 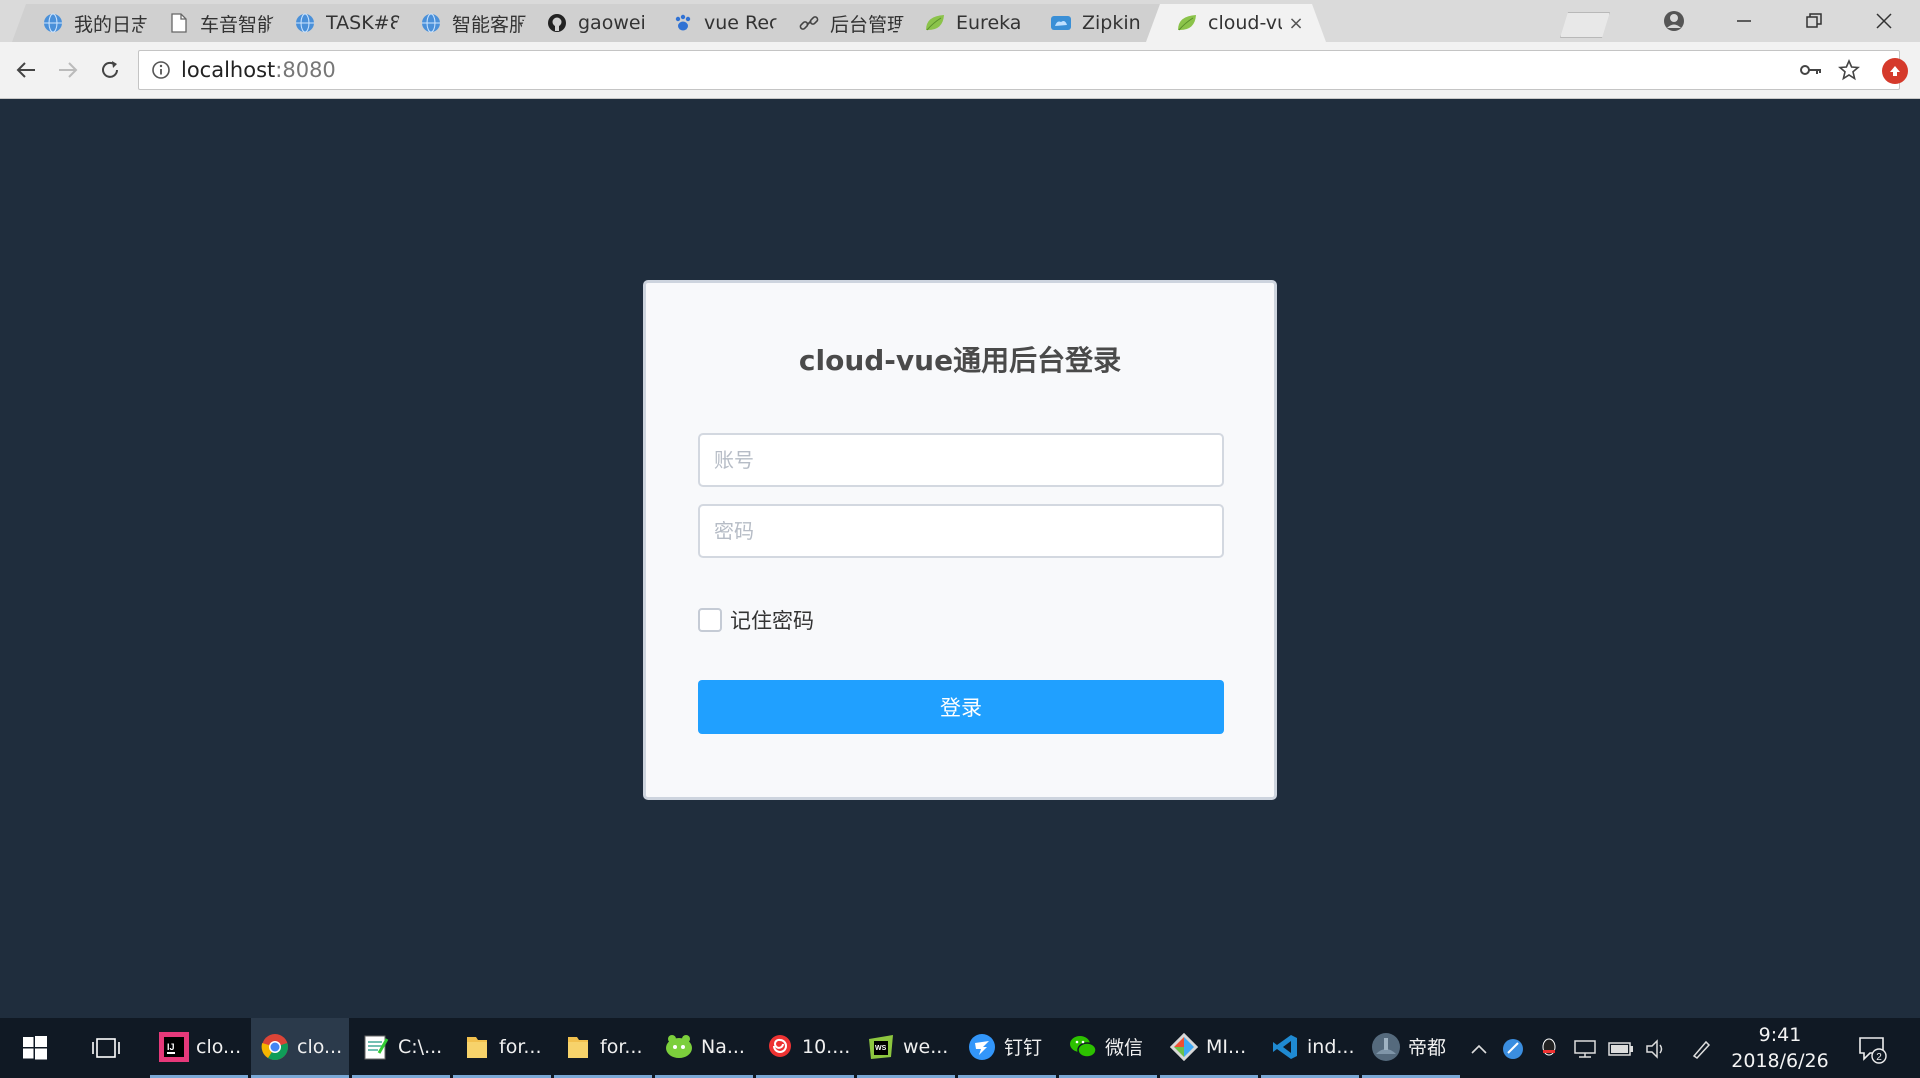 What do you see at coordinates (376, 1047) in the screenshot?
I see `notepad-icon` at bounding box center [376, 1047].